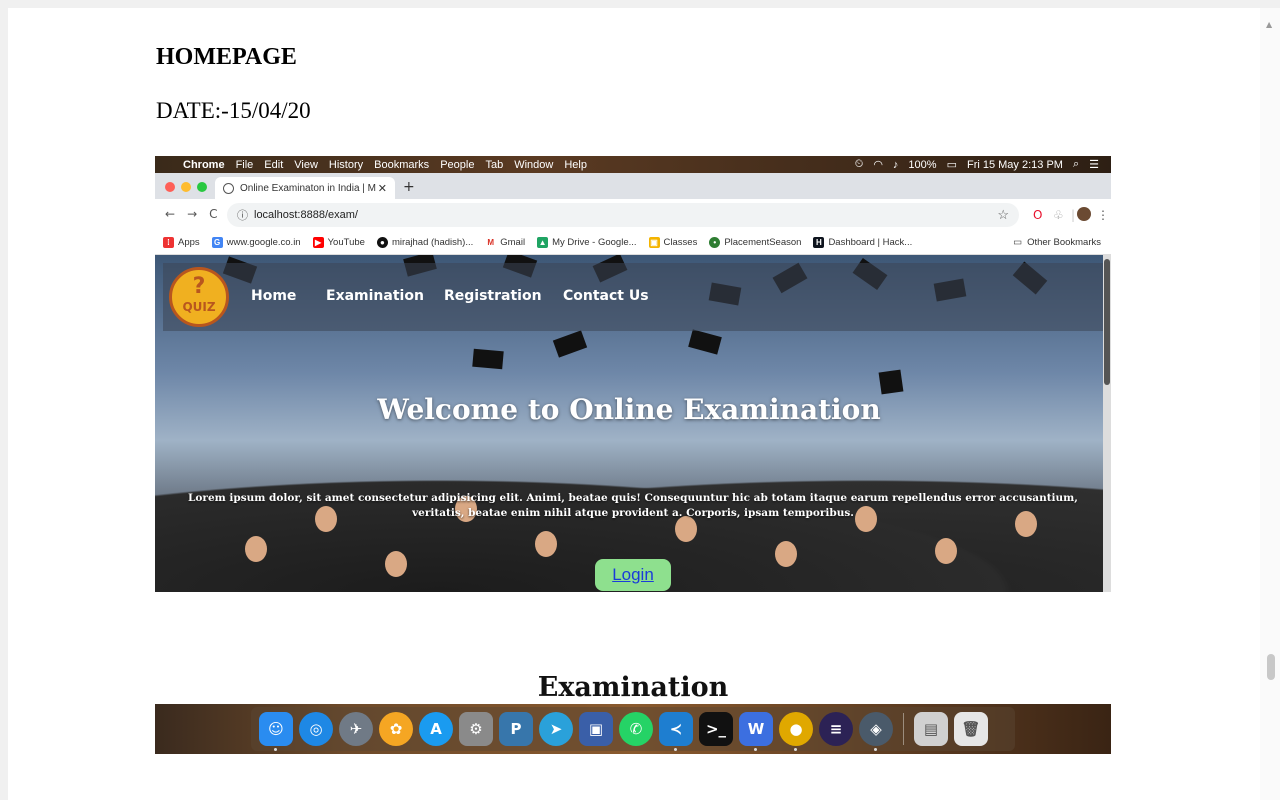 The width and height of the screenshot is (1280, 800). I want to click on chrome-icon: ●, so click(796, 731).